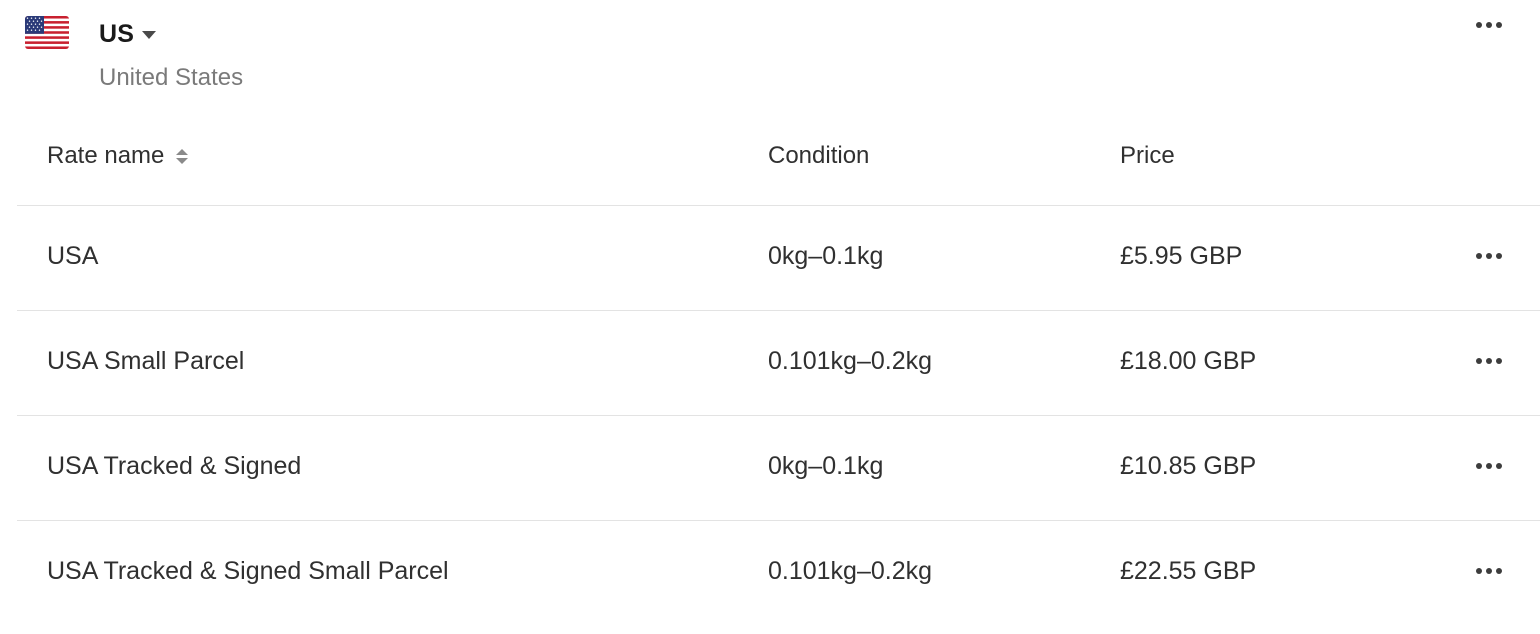 The width and height of the screenshot is (1540, 634). Describe the element at coordinates (1181, 256) in the screenshot. I see `rate-price: £5.95 GBP` at that location.